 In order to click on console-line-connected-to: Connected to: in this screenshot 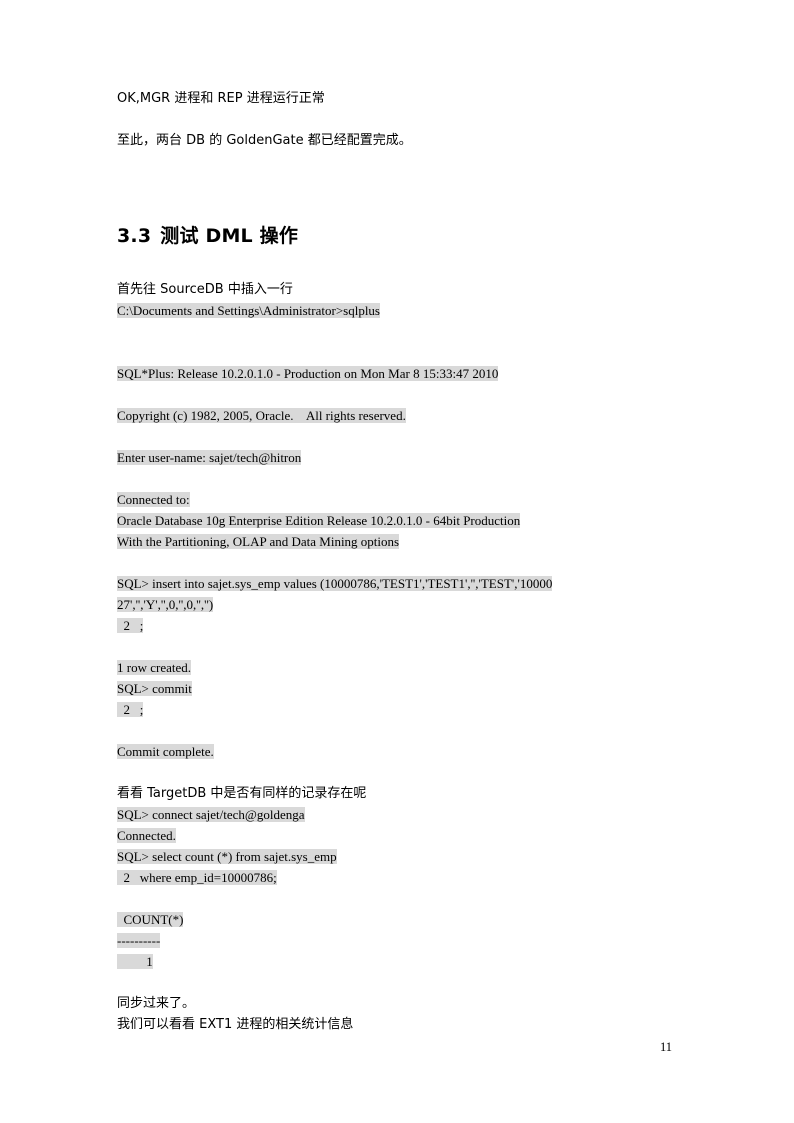, I will do `click(153, 499)`.